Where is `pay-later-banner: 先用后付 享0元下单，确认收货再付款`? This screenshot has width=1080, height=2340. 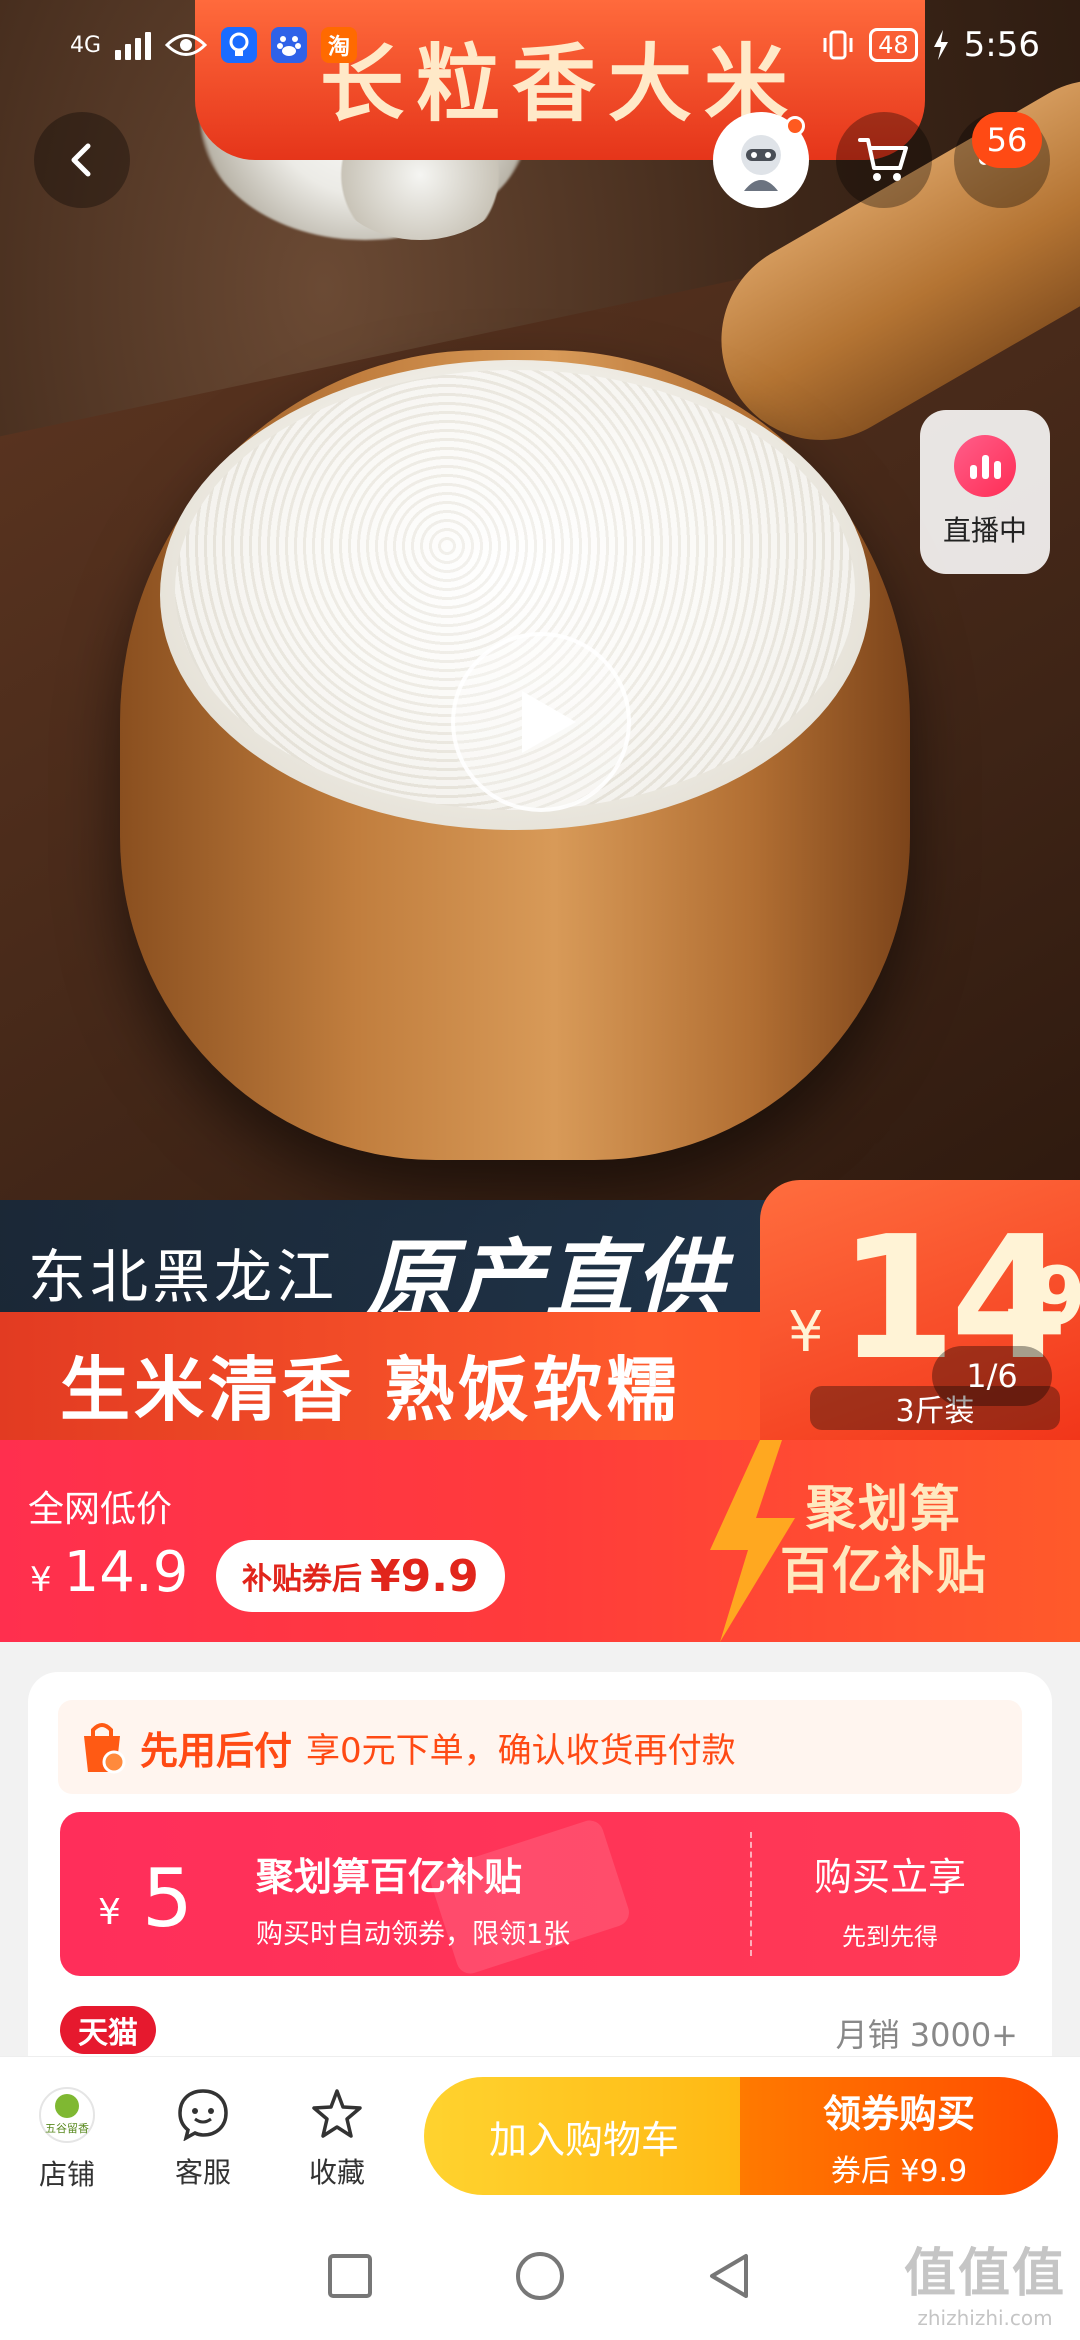 pay-later-banner: 先用后付 享0元下单，确认收货再付款 is located at coordinates (540, 1747).